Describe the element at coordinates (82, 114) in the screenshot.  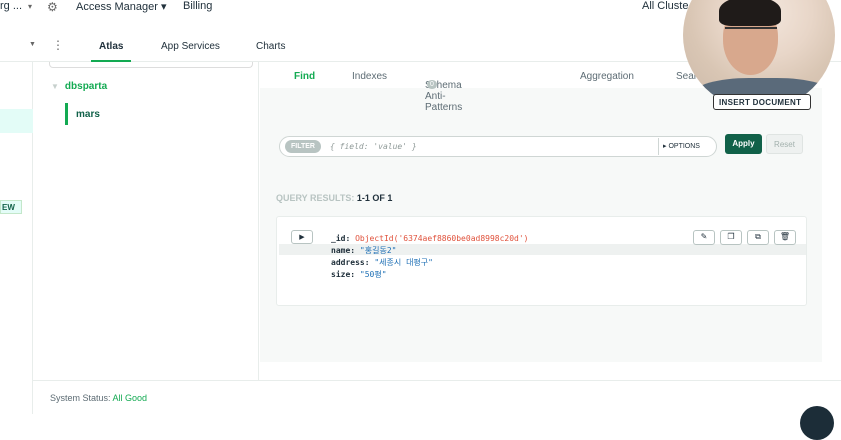
I see `collection-item: mars` at that location.